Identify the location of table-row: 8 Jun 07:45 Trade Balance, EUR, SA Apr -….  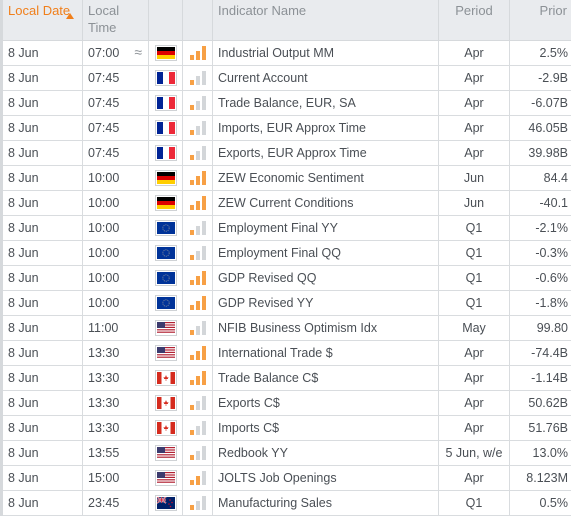
(286, 102).